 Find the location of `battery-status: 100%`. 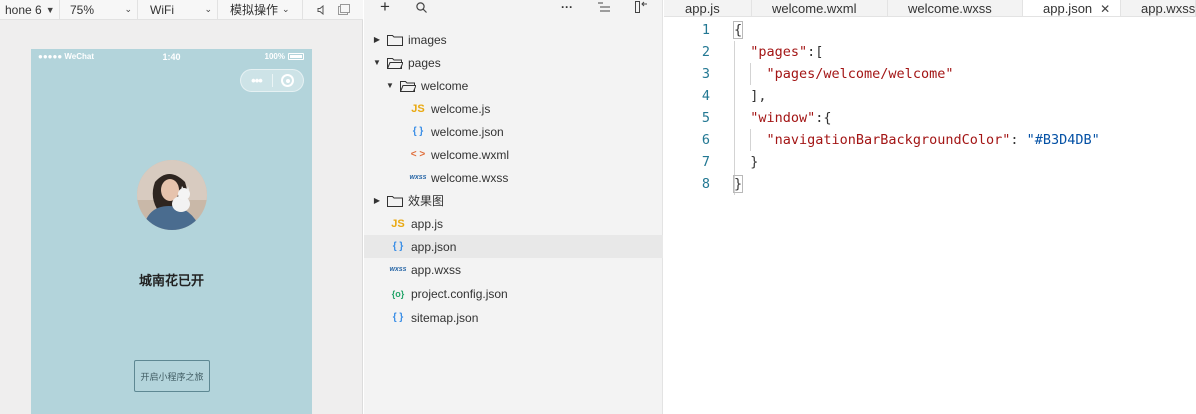

battery-status: 100% is located at coordinates (284, 56).